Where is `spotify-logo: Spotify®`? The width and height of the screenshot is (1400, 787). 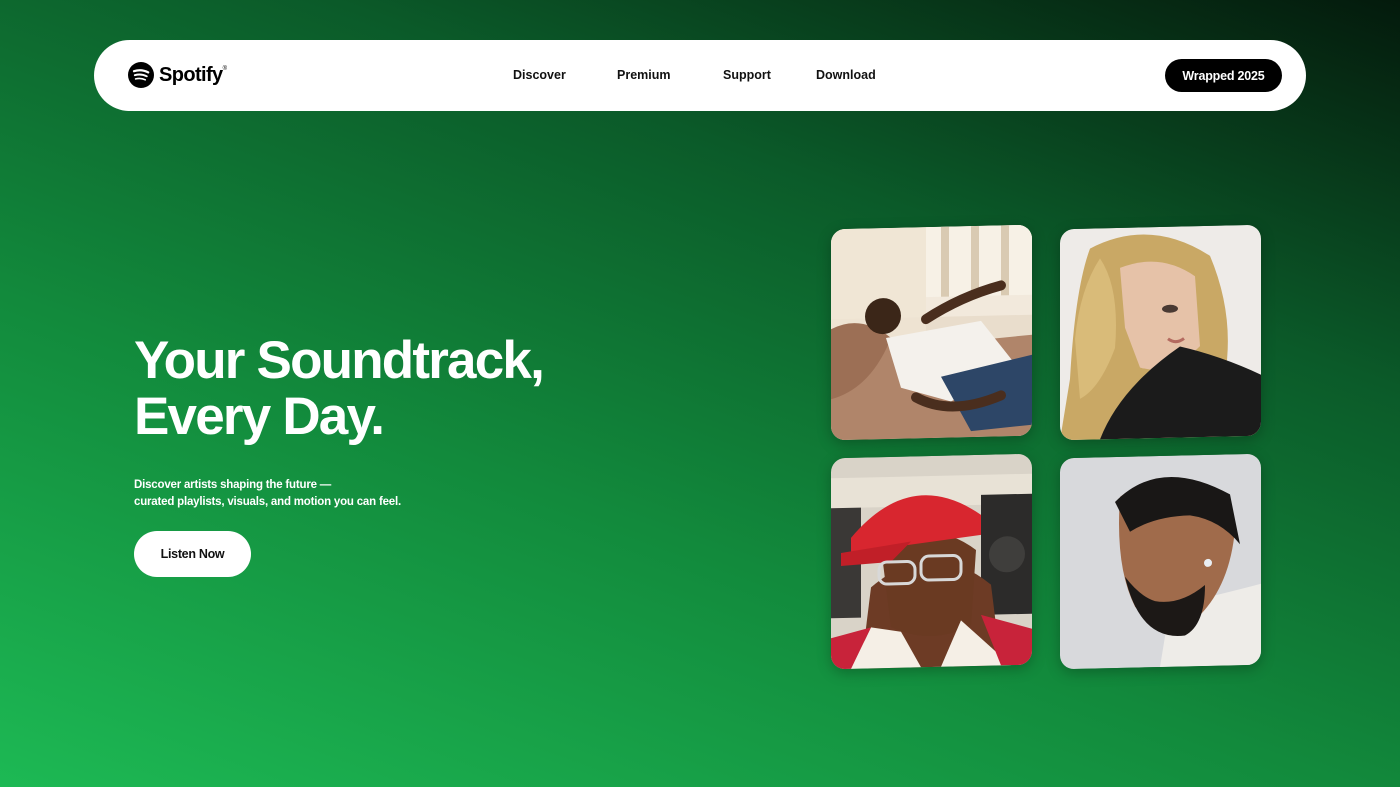 spotify-logo: Spotify® is located at coordinates (177, 75).